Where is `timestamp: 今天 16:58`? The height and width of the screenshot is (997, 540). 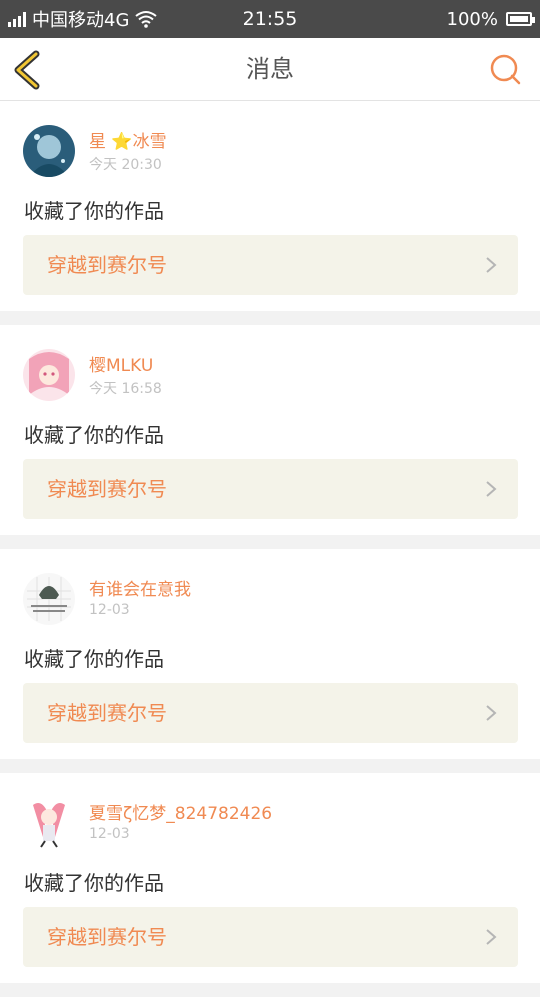
timestamp: 今天 16:58 is located at coordinates (125, 389).